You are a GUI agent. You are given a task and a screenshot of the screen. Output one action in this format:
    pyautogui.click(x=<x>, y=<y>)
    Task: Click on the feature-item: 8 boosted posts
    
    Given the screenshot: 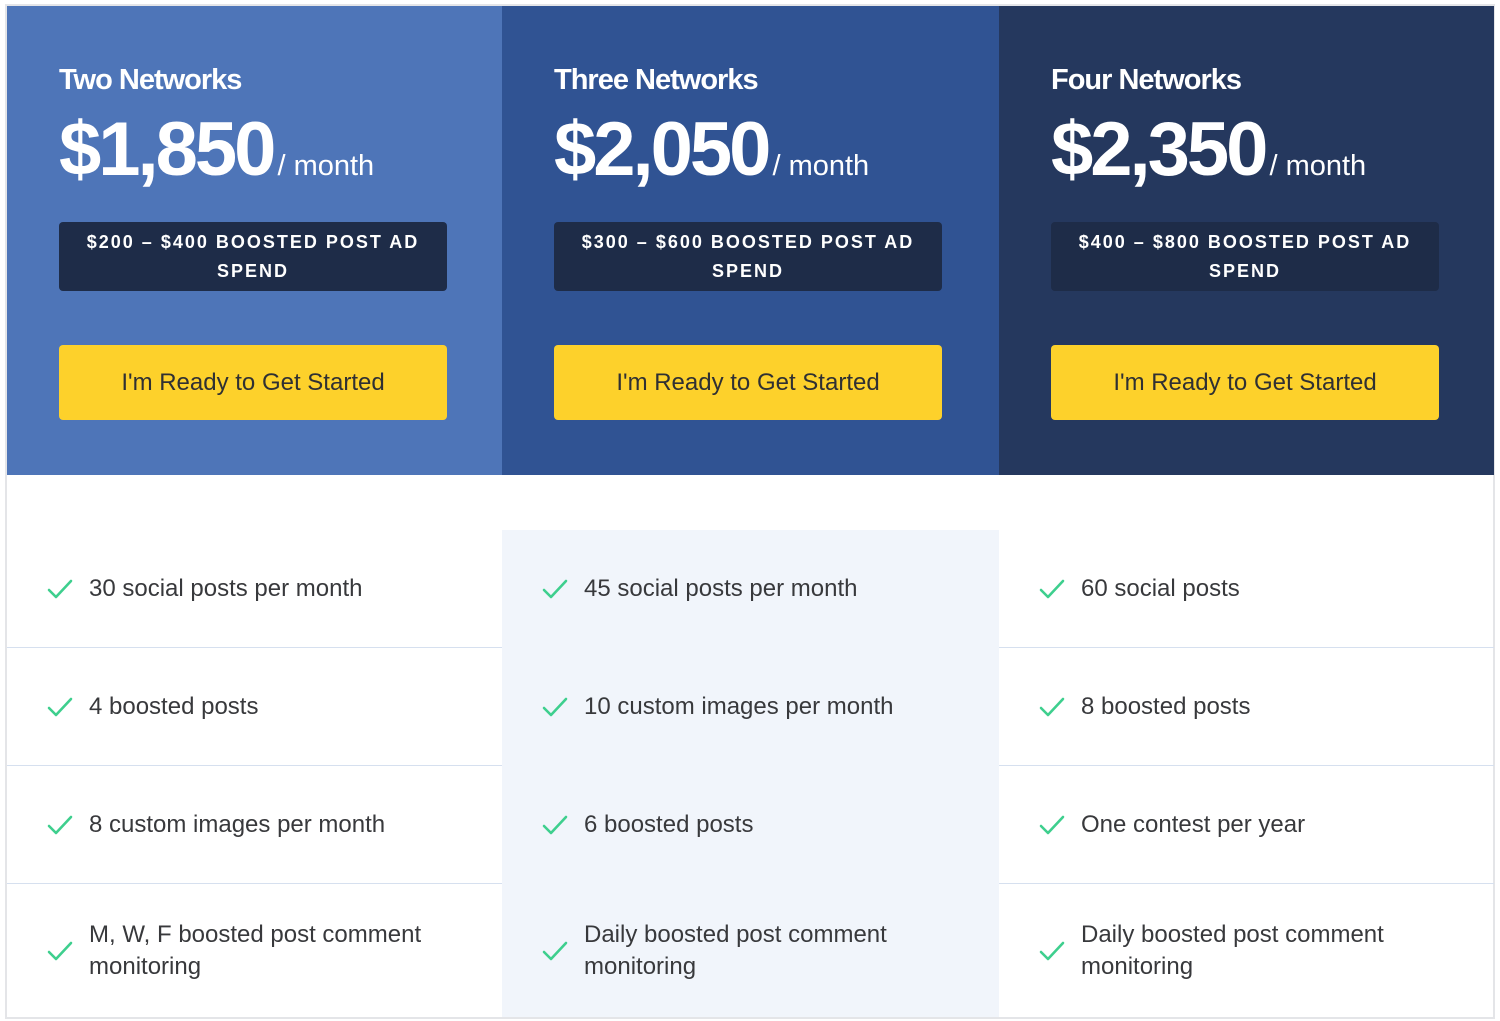 What is the action you would take?
    pyautogui.click(x=1246, y=707)
    